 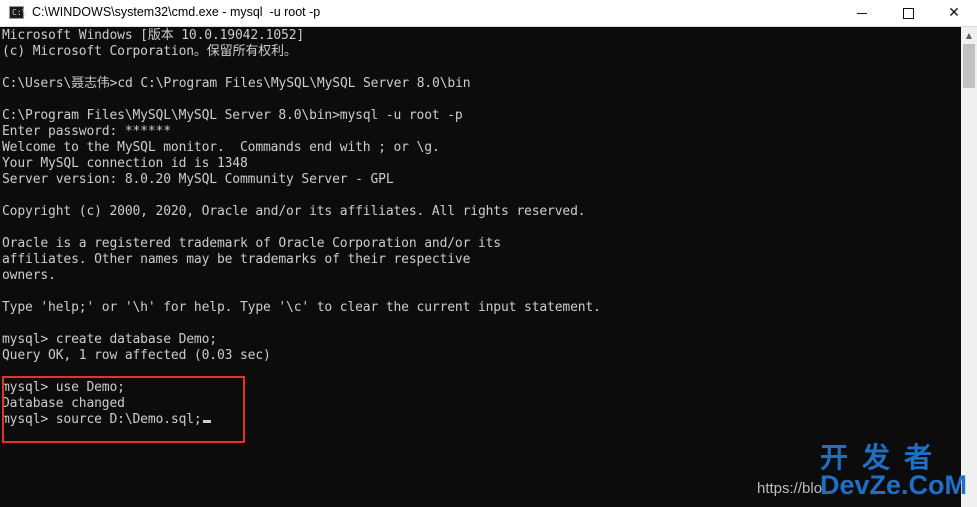 What do you see at coordinates (149, 51) in the screenshot?
I see `console-line: (c) Microsoft Corporation。保留所有权利。` at bounding box center [149, 51].